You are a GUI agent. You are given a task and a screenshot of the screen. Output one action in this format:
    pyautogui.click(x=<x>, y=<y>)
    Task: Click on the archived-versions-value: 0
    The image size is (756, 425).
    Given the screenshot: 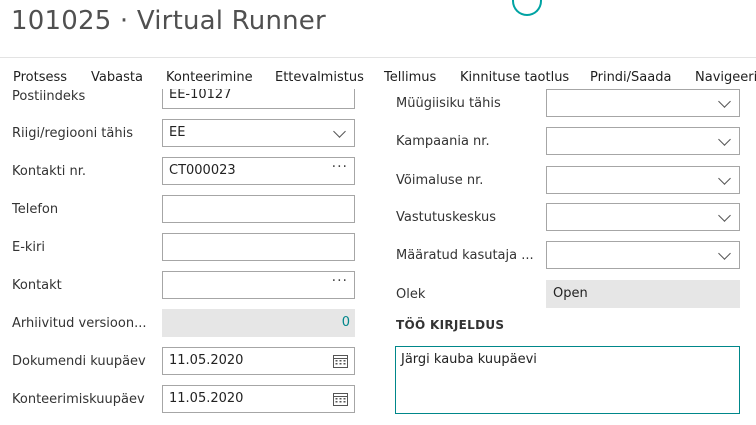 What is the action you would take?
    pyautogui.click(x=346, y=322)
    